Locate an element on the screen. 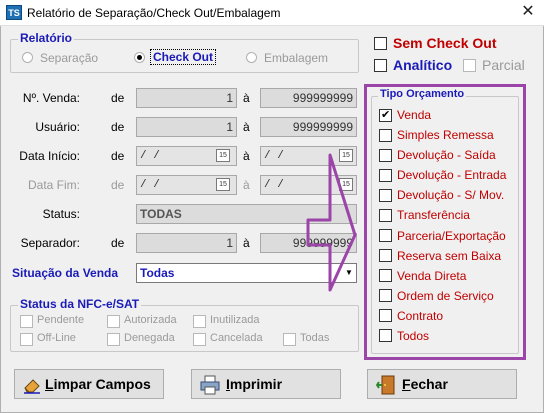  data-fim-a: à is located at coordinates (246, 185).